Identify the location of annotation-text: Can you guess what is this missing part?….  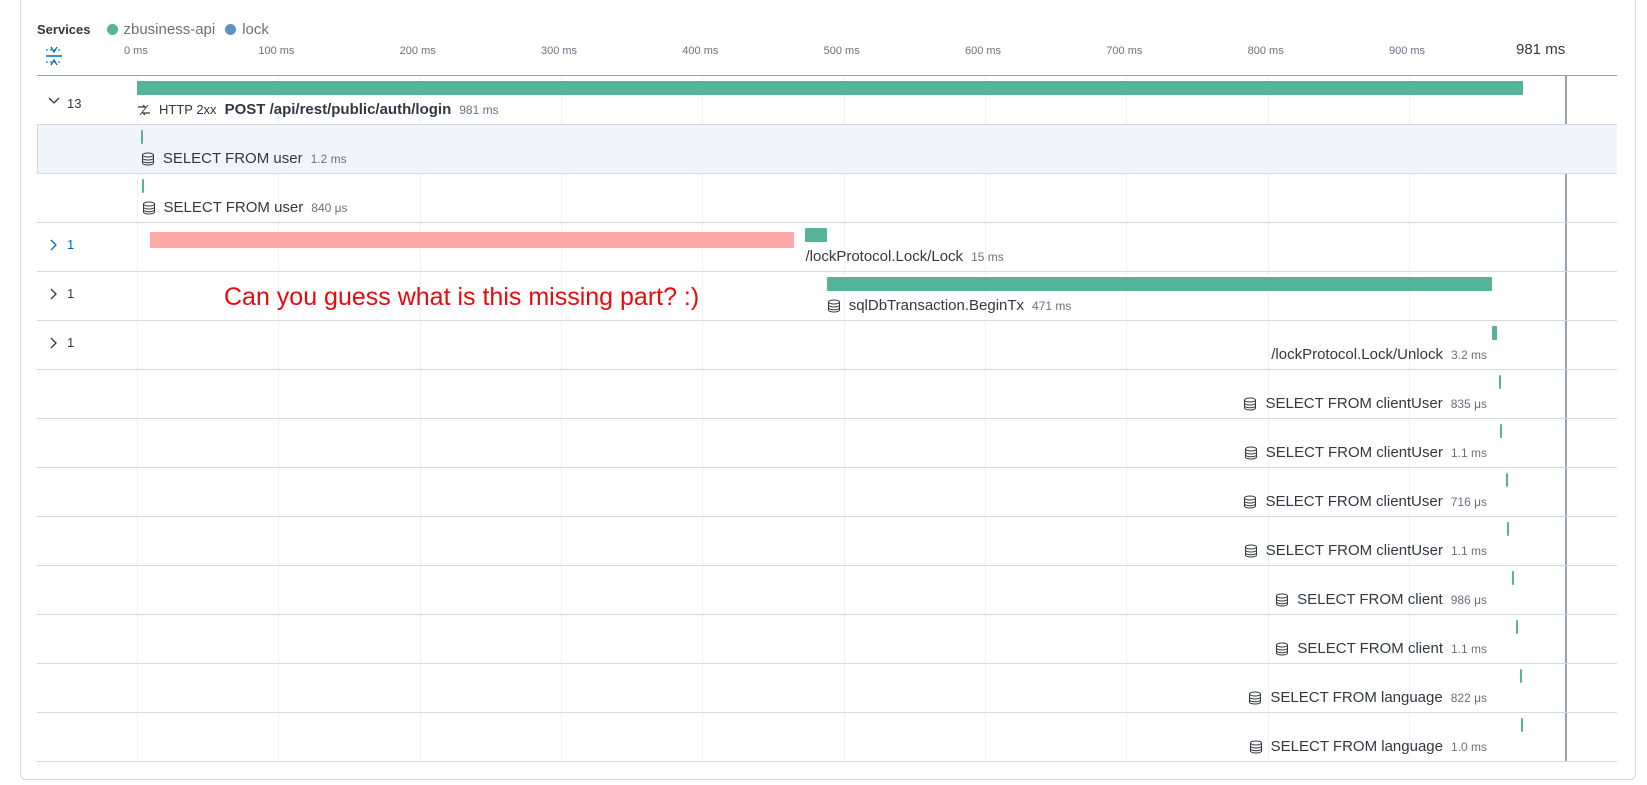
(462, 297).